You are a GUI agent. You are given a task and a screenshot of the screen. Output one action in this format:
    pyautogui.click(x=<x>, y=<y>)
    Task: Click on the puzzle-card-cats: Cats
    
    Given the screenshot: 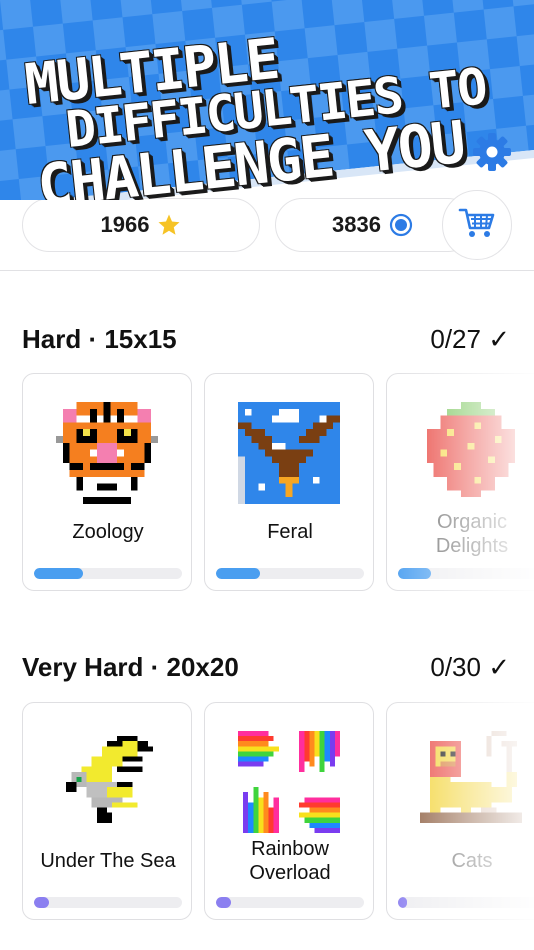 What is the action you would take?
    pyautogui.click(x=460, y=811)
    